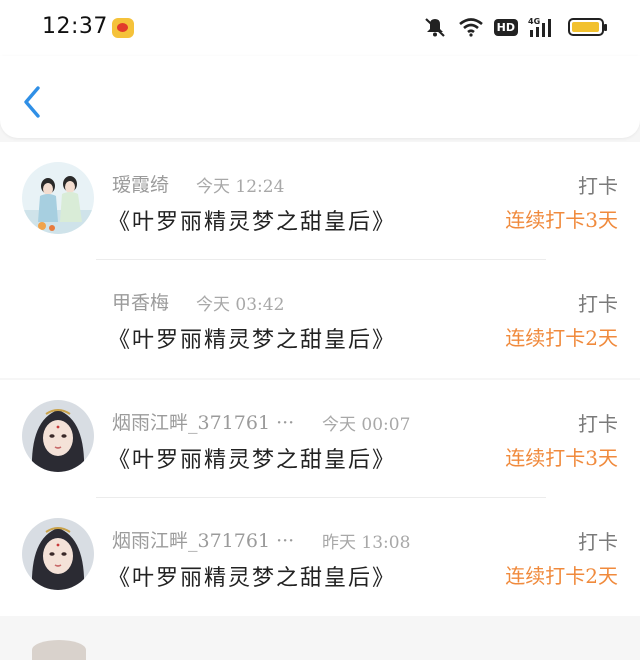 The width and height of the screenshot is (640, 660). What do you see at coordinates (366, 543) in the screenshot?
I see `timestamp: 昨天 13:08` at bounding box center [366, 543].